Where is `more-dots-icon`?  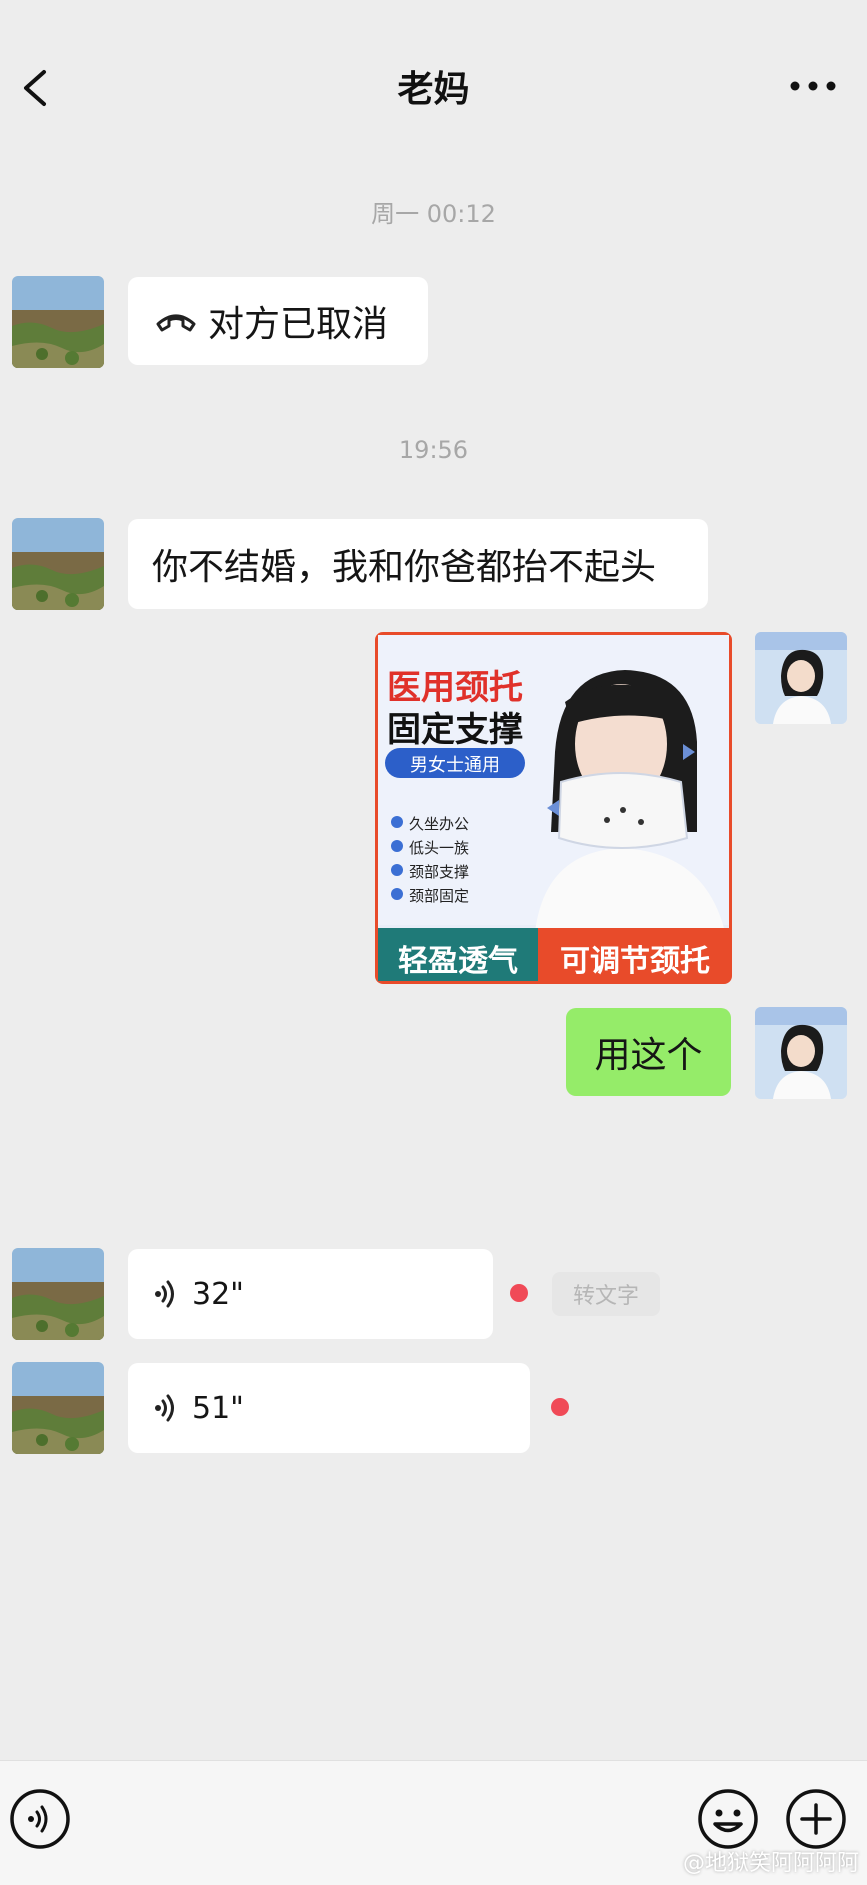
more-dots-icon is located at coordinates (813, 86).